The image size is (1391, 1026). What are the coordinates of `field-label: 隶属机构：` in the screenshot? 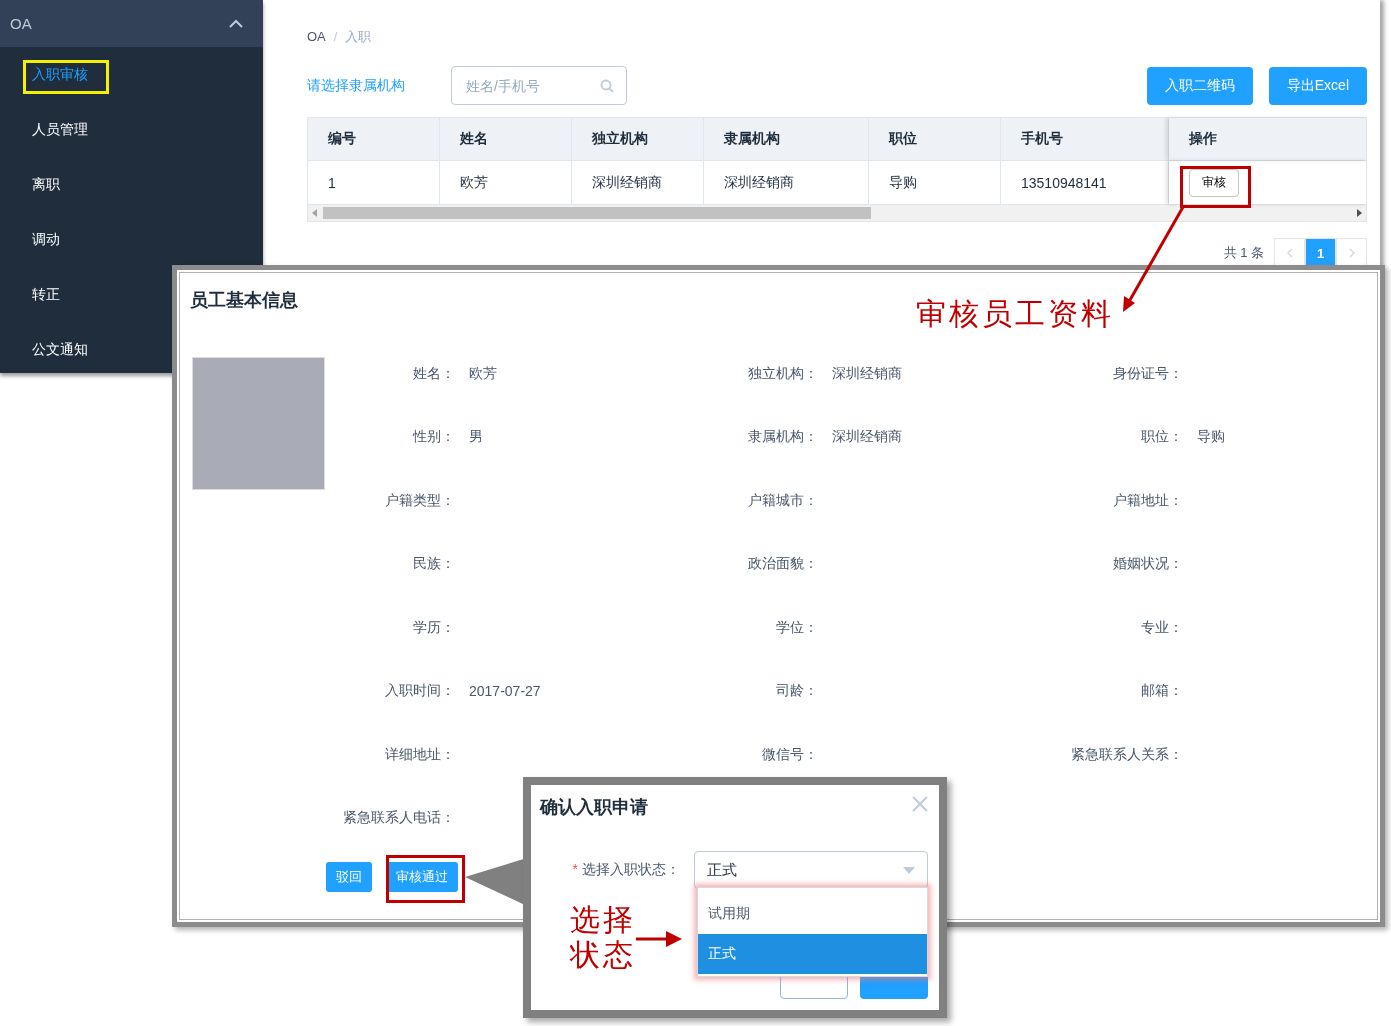 It's located at (783, 437).